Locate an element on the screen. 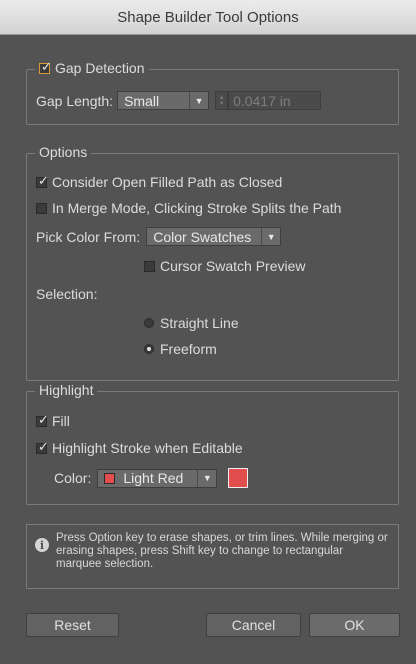 Image resolution: width=416 pixels, height=664 pixels. color-chip is located at coordinates (110, 478).